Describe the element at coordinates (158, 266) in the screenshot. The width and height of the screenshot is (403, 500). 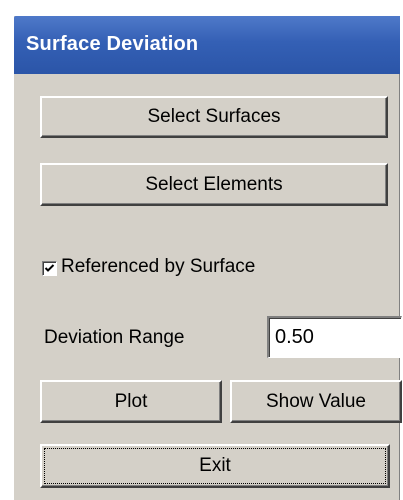
I see `referenced-by-surface-label: Referenced by Surface` at that location.